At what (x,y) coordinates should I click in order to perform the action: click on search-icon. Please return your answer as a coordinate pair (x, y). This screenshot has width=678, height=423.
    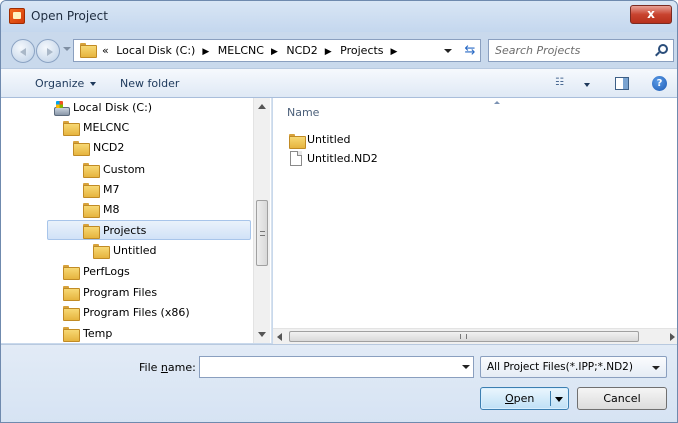
    Looking at the image, I should click on (663, 49).